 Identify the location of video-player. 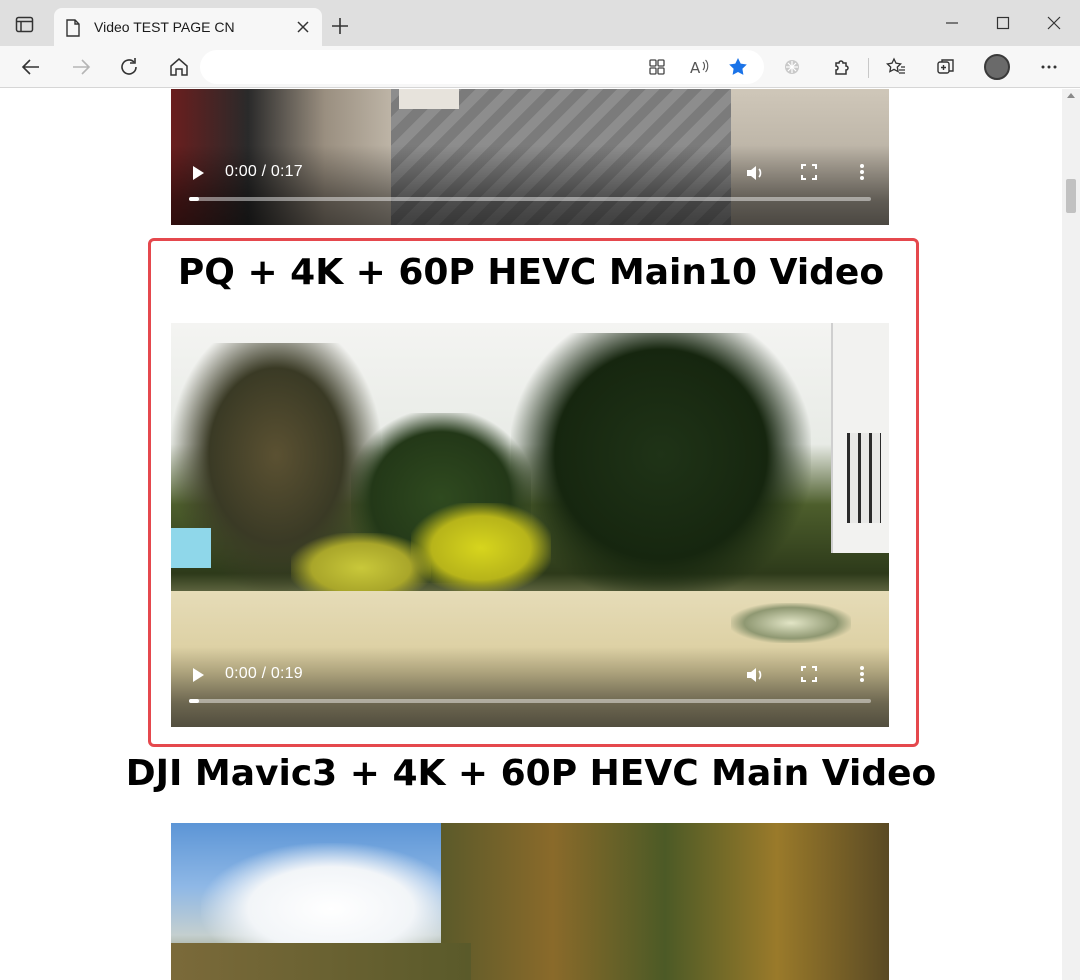
(530, 901).